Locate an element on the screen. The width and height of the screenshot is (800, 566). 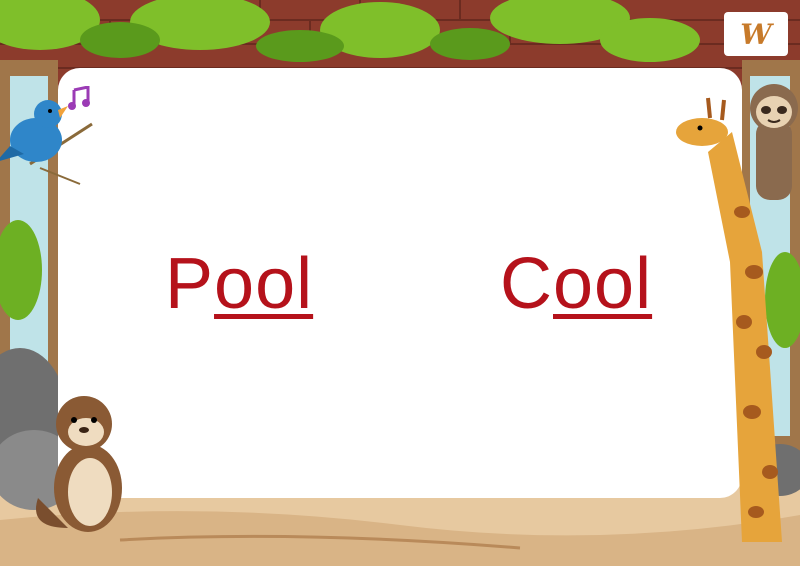
otter-icon is located at coordinates (79, 464).